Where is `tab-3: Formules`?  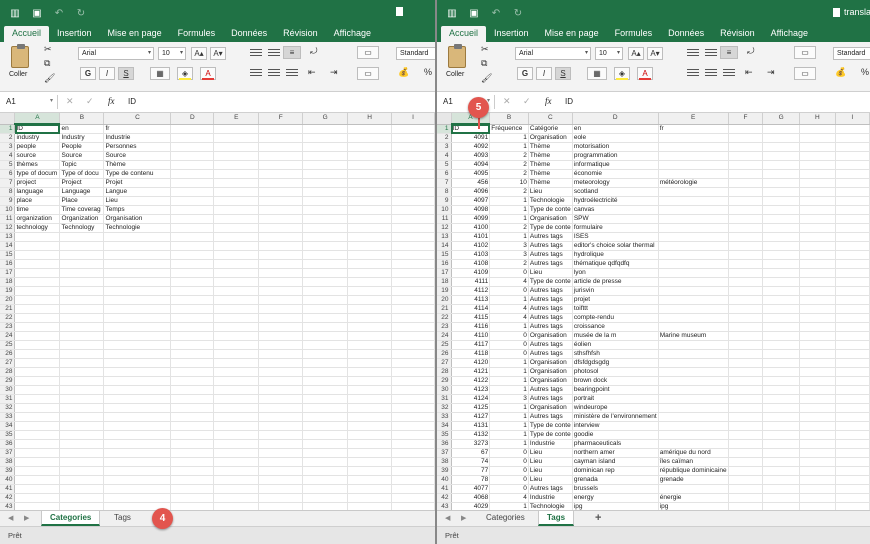 tab-3: Formules is located at coordinates (634, 34).